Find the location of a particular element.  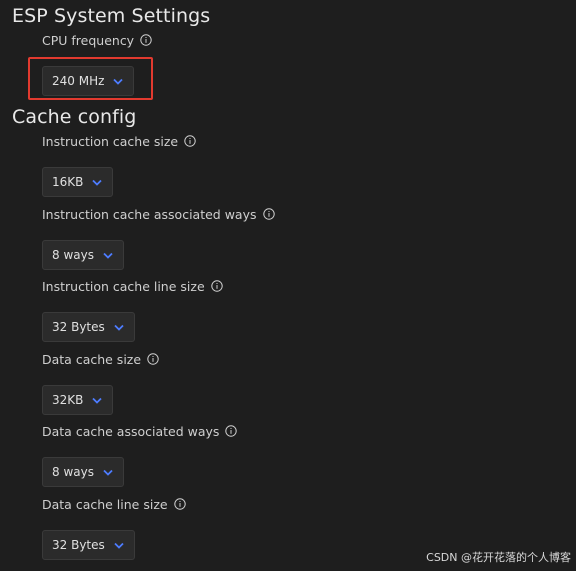

instruction-cache-ways-select: 8 ways is located at coordinates (83, 255).